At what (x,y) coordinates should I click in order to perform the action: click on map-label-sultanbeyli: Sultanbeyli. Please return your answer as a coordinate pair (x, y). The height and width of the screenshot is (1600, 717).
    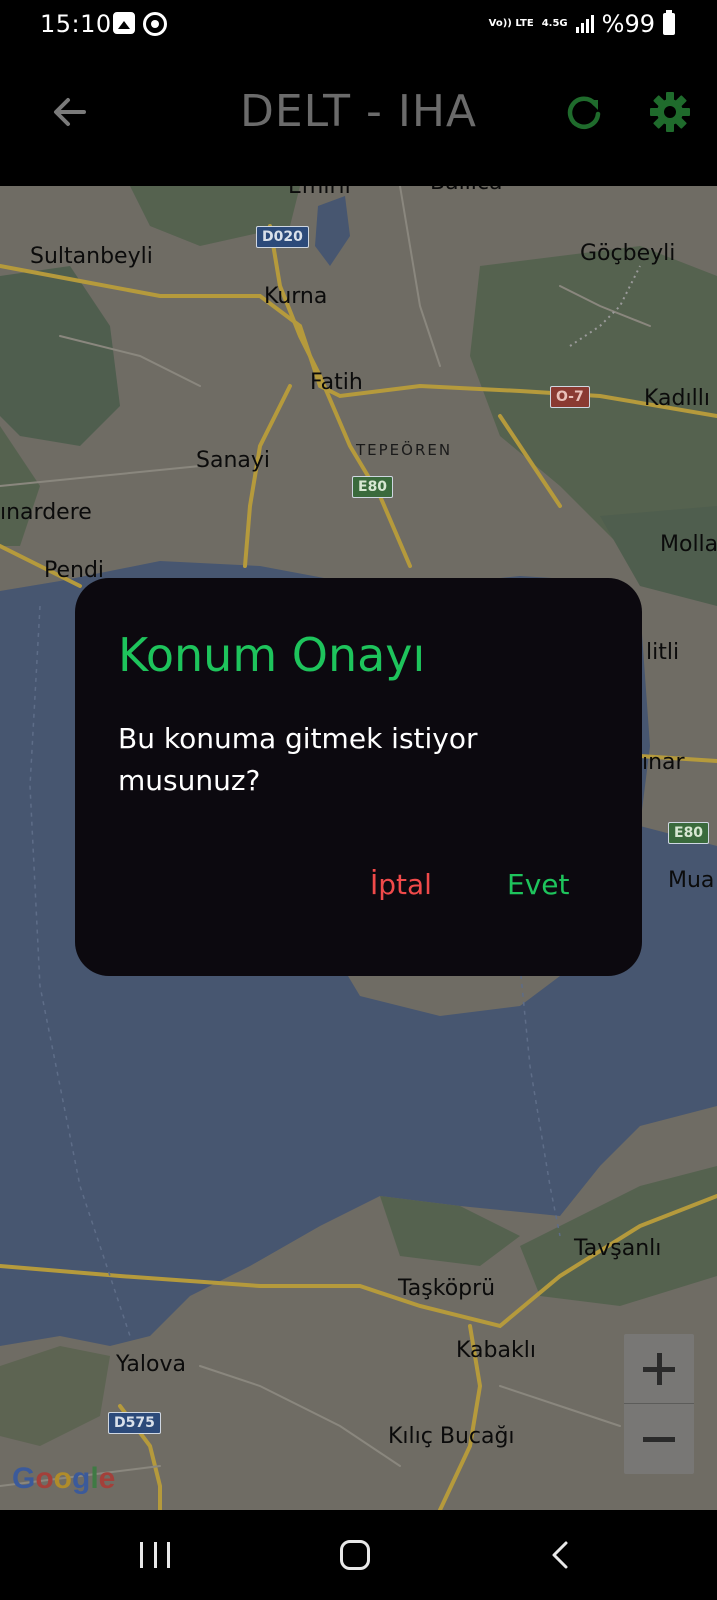
    Looking at the image, I should click on (91, 256).